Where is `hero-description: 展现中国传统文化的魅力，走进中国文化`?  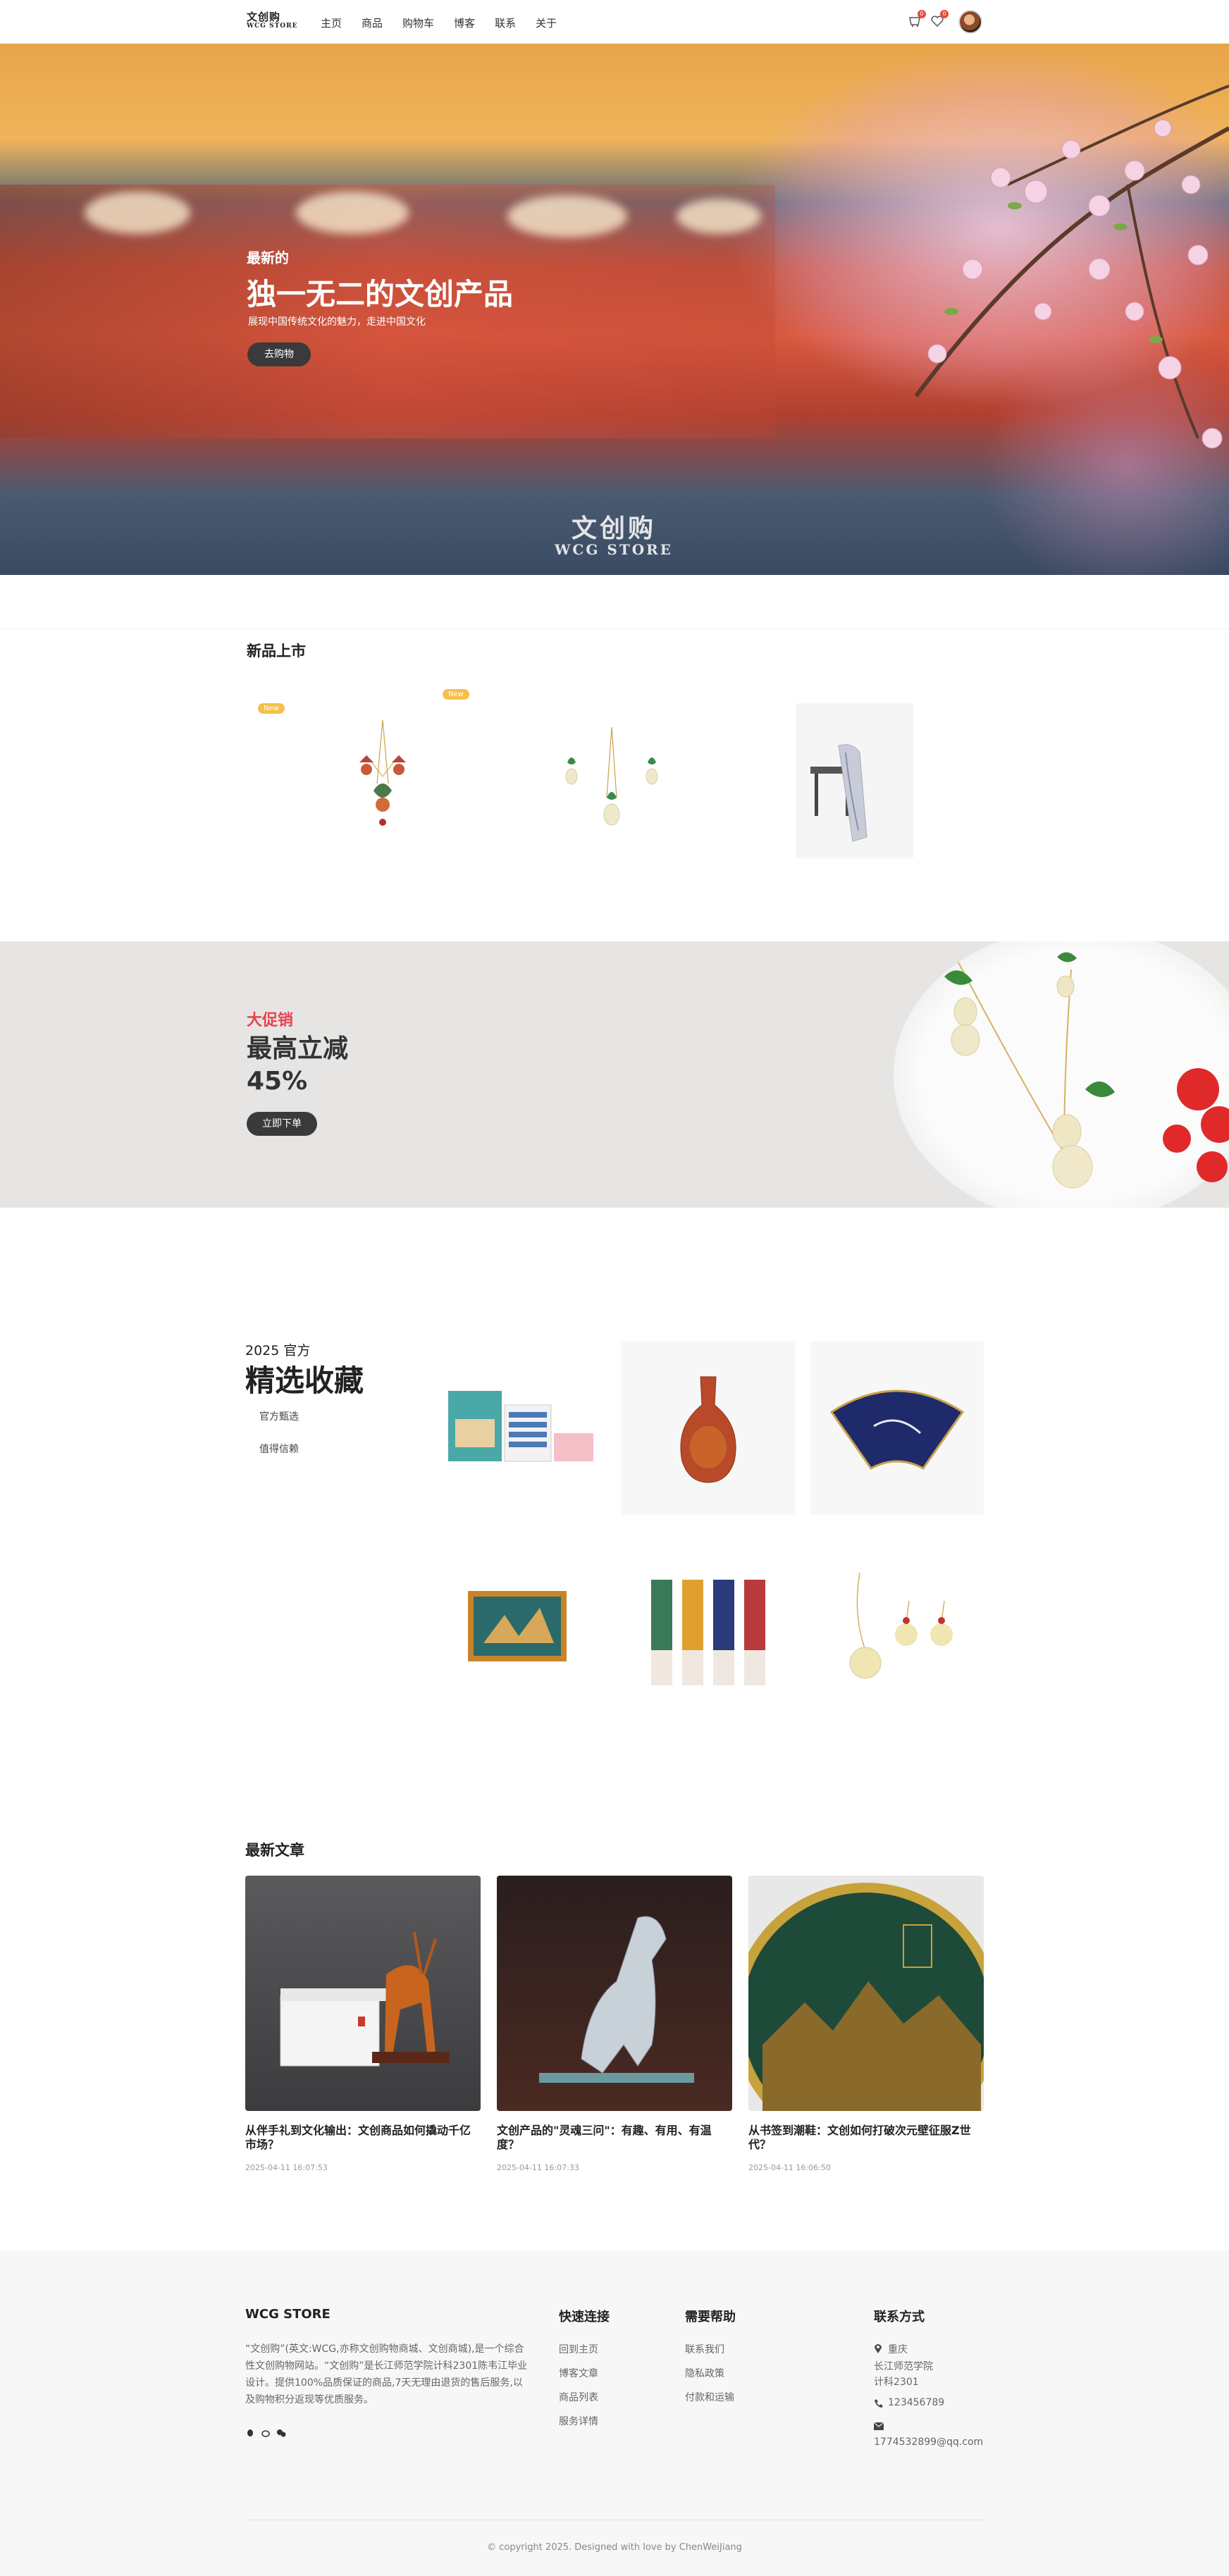
hero-description: 展现中国传统文化的魅力，走进中国文化 is located at coordinates (337, 322).